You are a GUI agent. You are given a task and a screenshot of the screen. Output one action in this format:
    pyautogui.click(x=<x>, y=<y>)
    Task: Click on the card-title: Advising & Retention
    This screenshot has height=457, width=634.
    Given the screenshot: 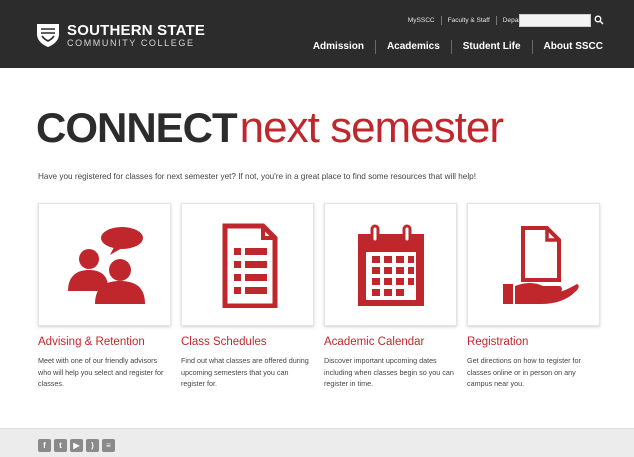 What is the action you would take?
    pyautogui.click(x=104, y=342)
    